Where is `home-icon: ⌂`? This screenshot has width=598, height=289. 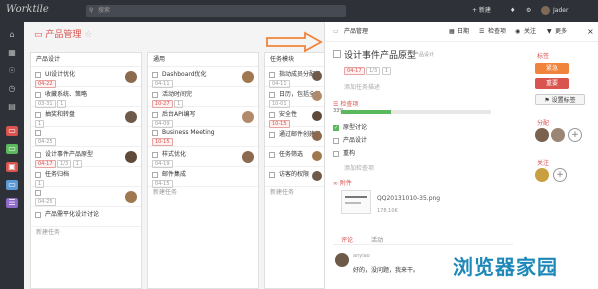 home-icon: ⌂ is located at coordinates (12, 35).